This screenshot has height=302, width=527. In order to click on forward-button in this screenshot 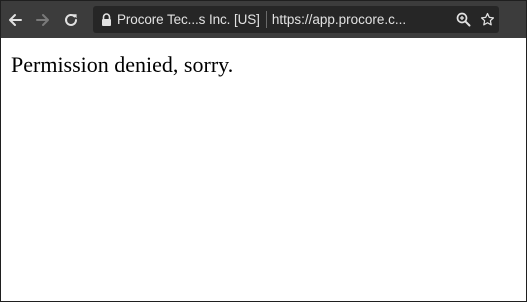, I will do `click(43, 19)`.